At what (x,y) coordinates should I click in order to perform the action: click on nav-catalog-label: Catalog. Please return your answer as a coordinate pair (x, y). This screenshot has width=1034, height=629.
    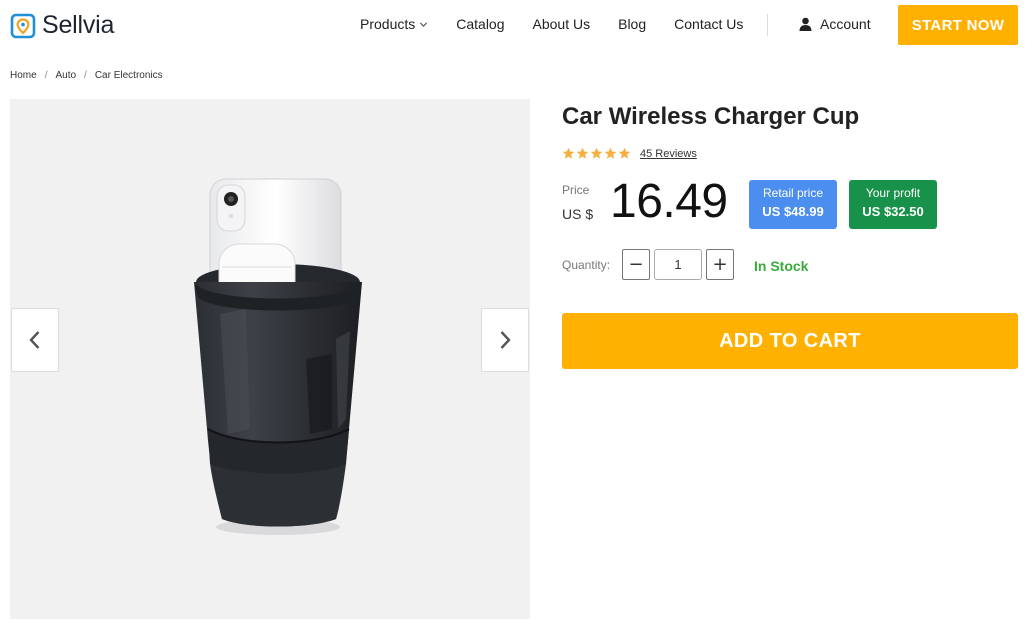
    Looking at the image, I should click on (480, 24).